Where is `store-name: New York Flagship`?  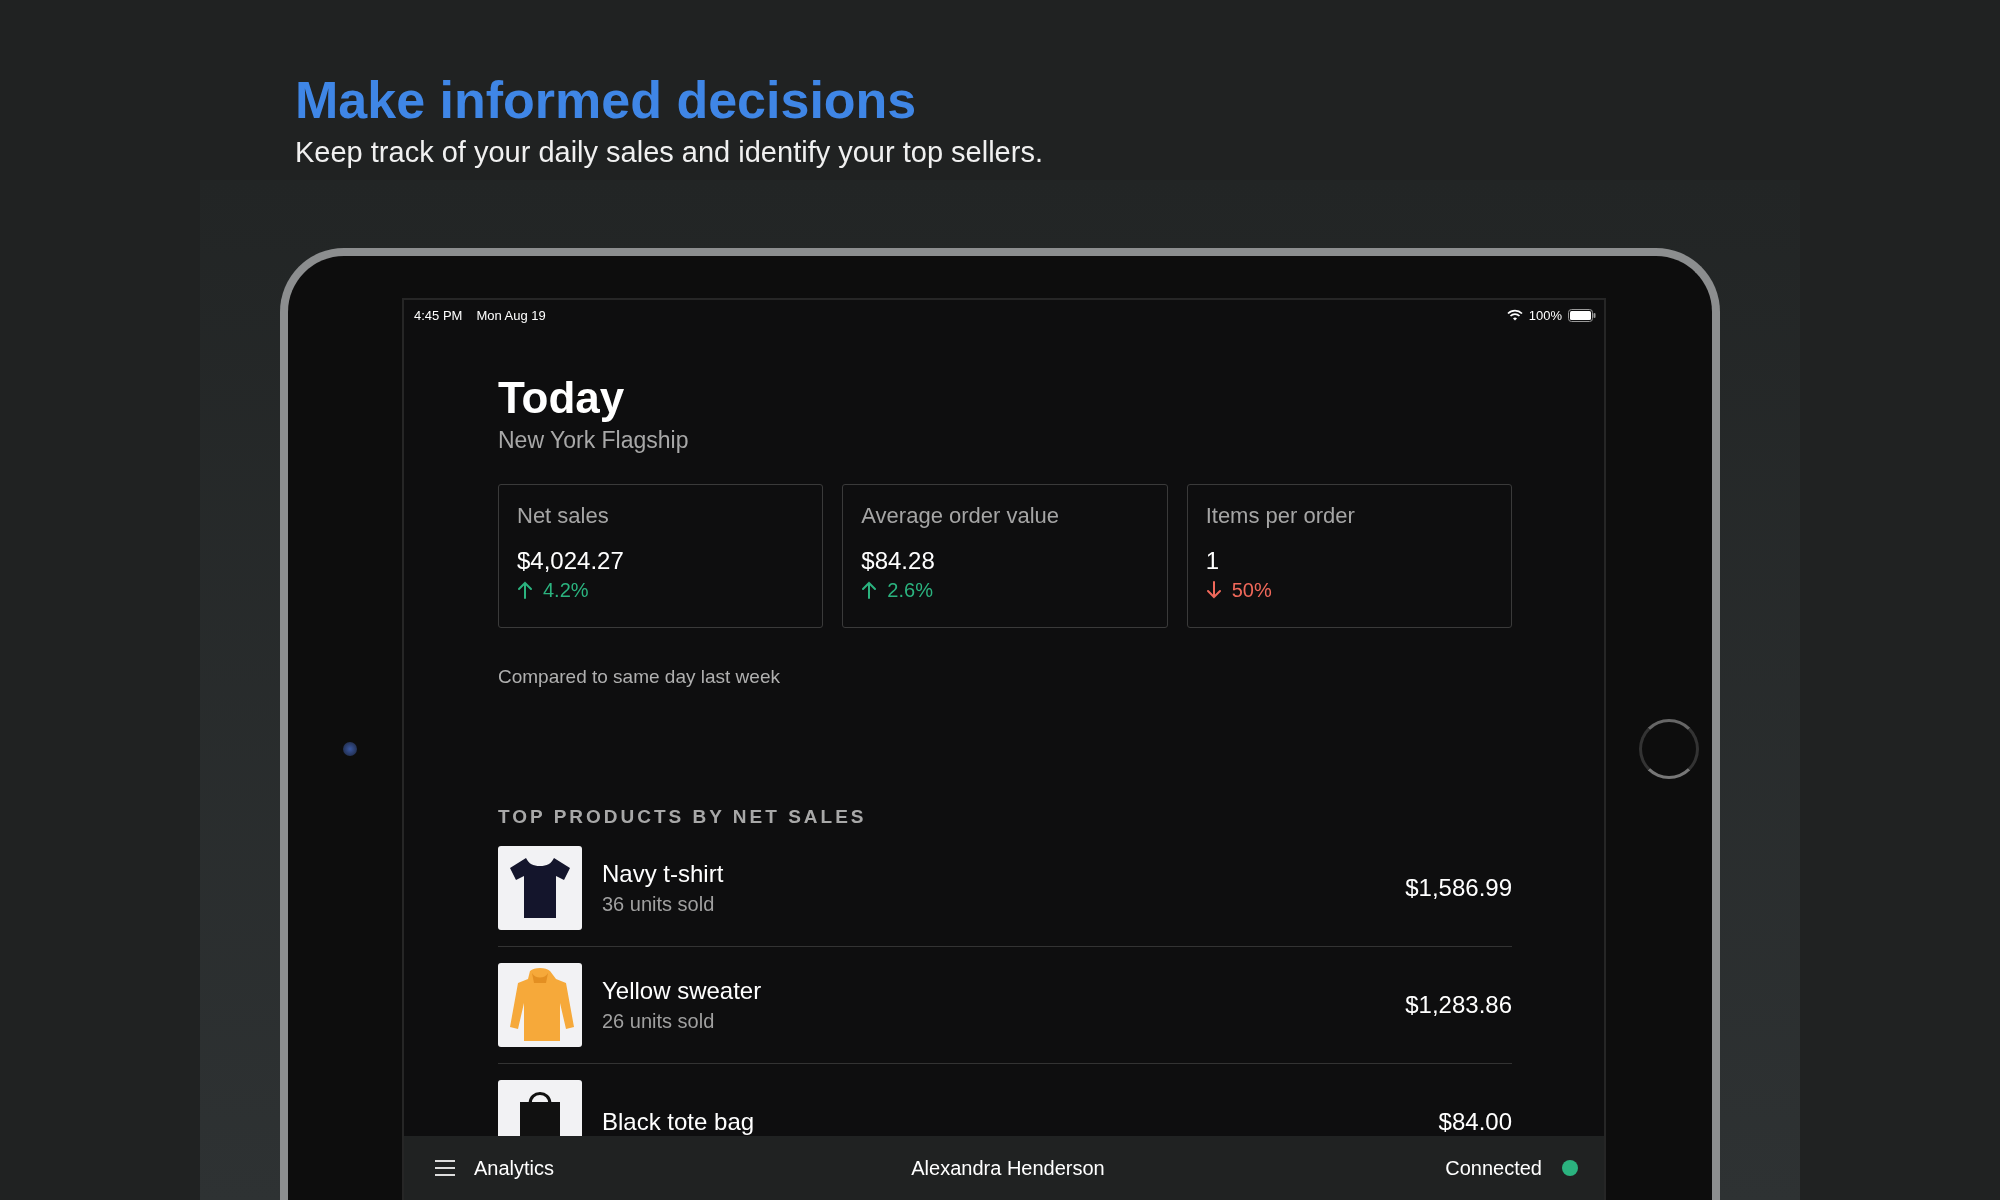
store-name: New York Flagship is located at coordinates (594, 440).